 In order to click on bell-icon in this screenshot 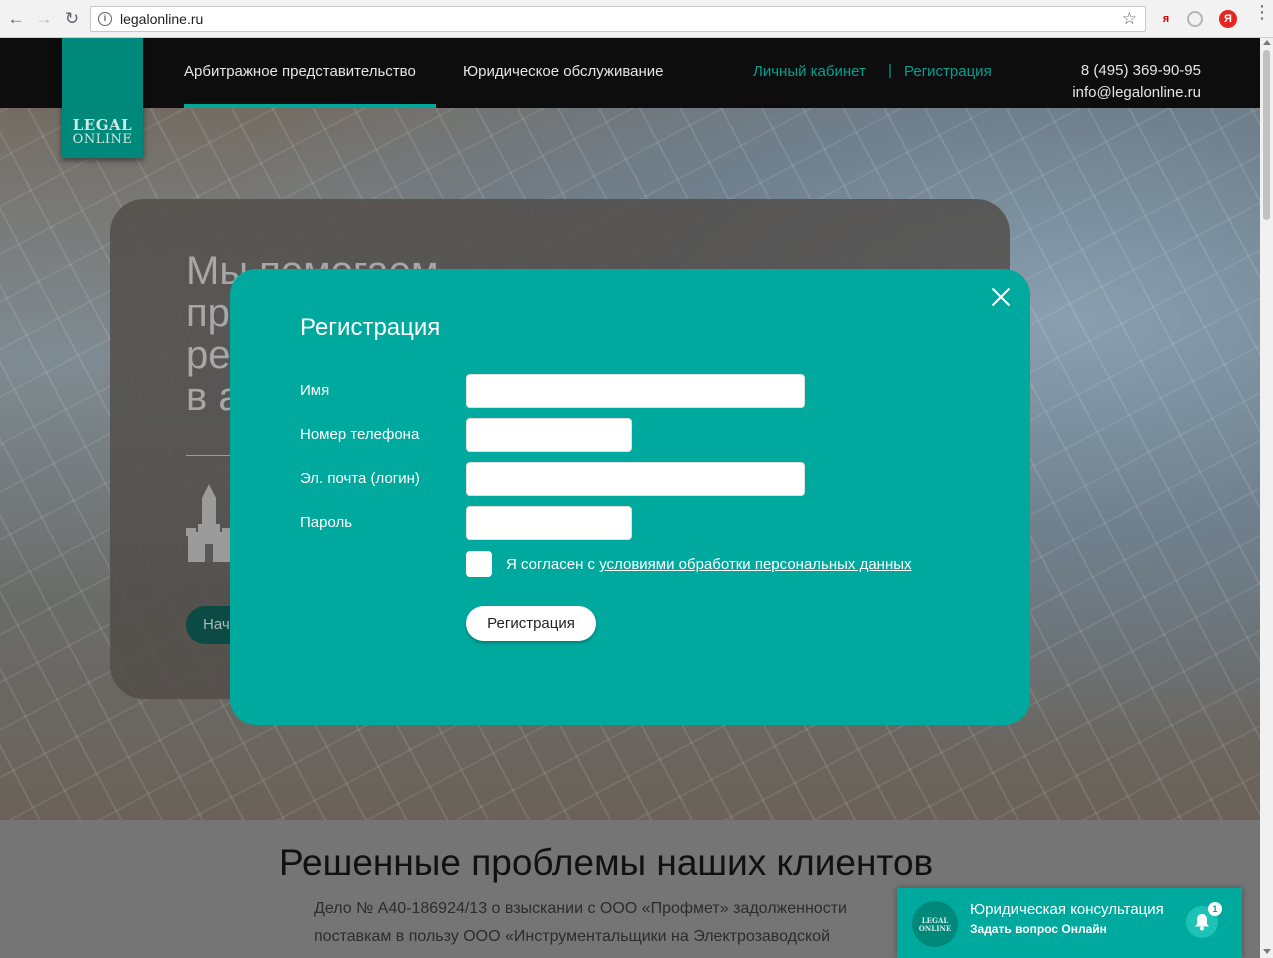, I will do `click(1202, 922)`.